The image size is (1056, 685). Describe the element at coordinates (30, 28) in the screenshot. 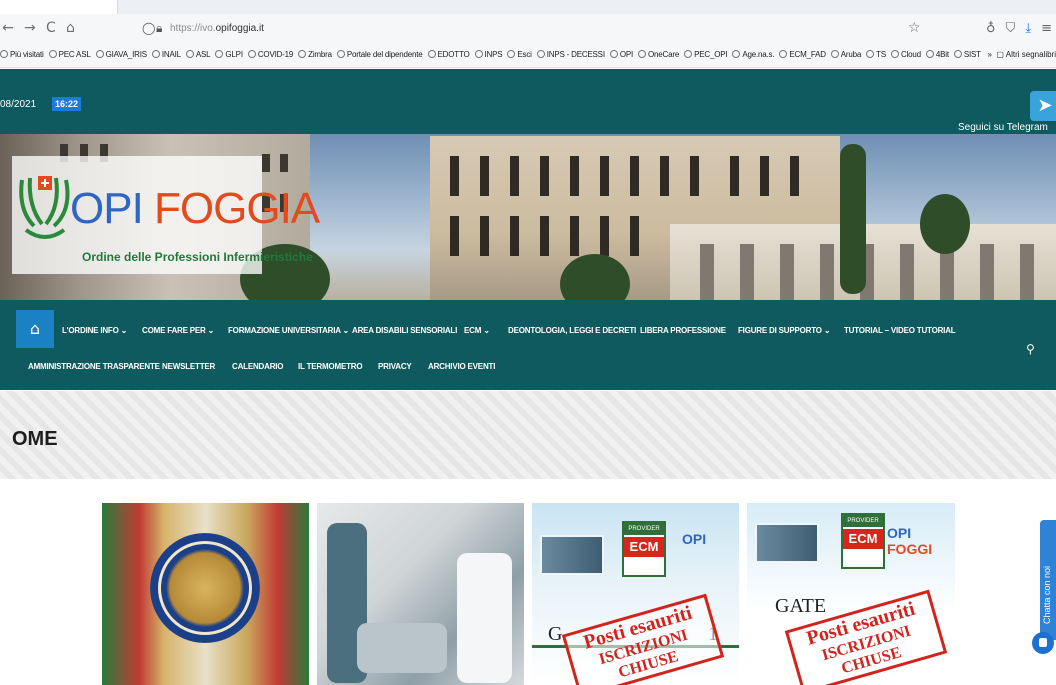

I see `forward-icon: →` at that location.